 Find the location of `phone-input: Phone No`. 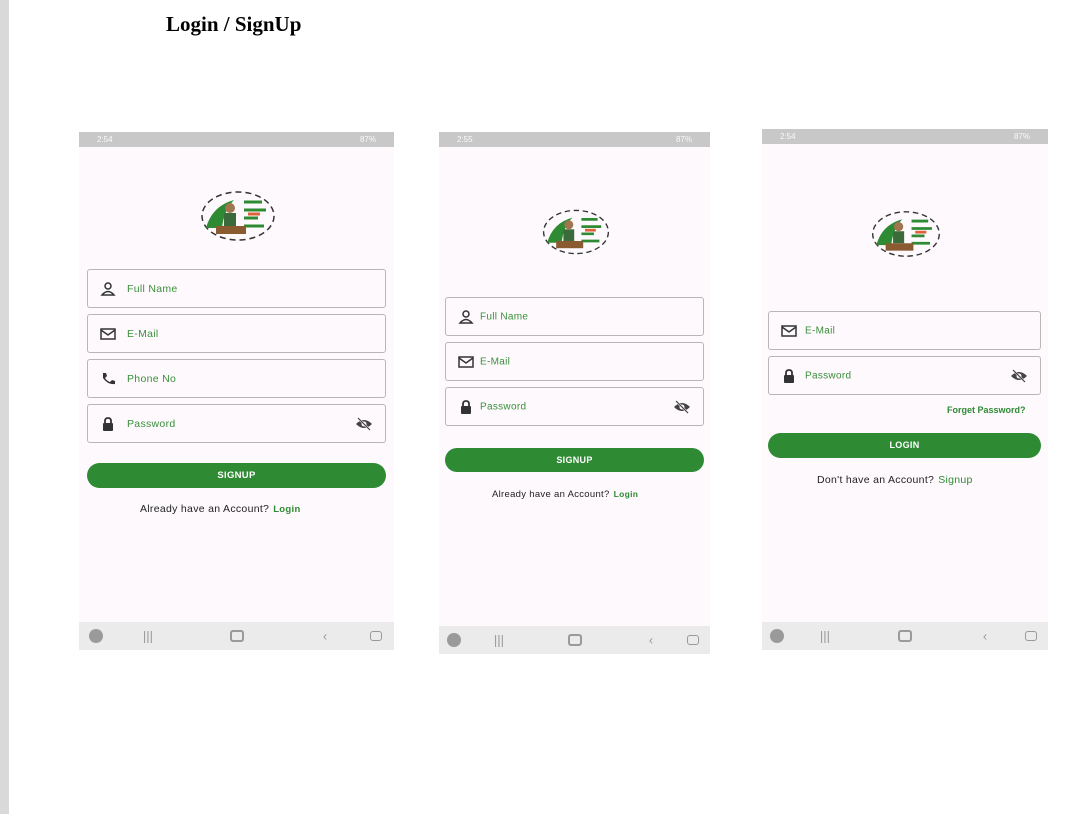

phone-input: Phone No is located at coordinates (236, 378).